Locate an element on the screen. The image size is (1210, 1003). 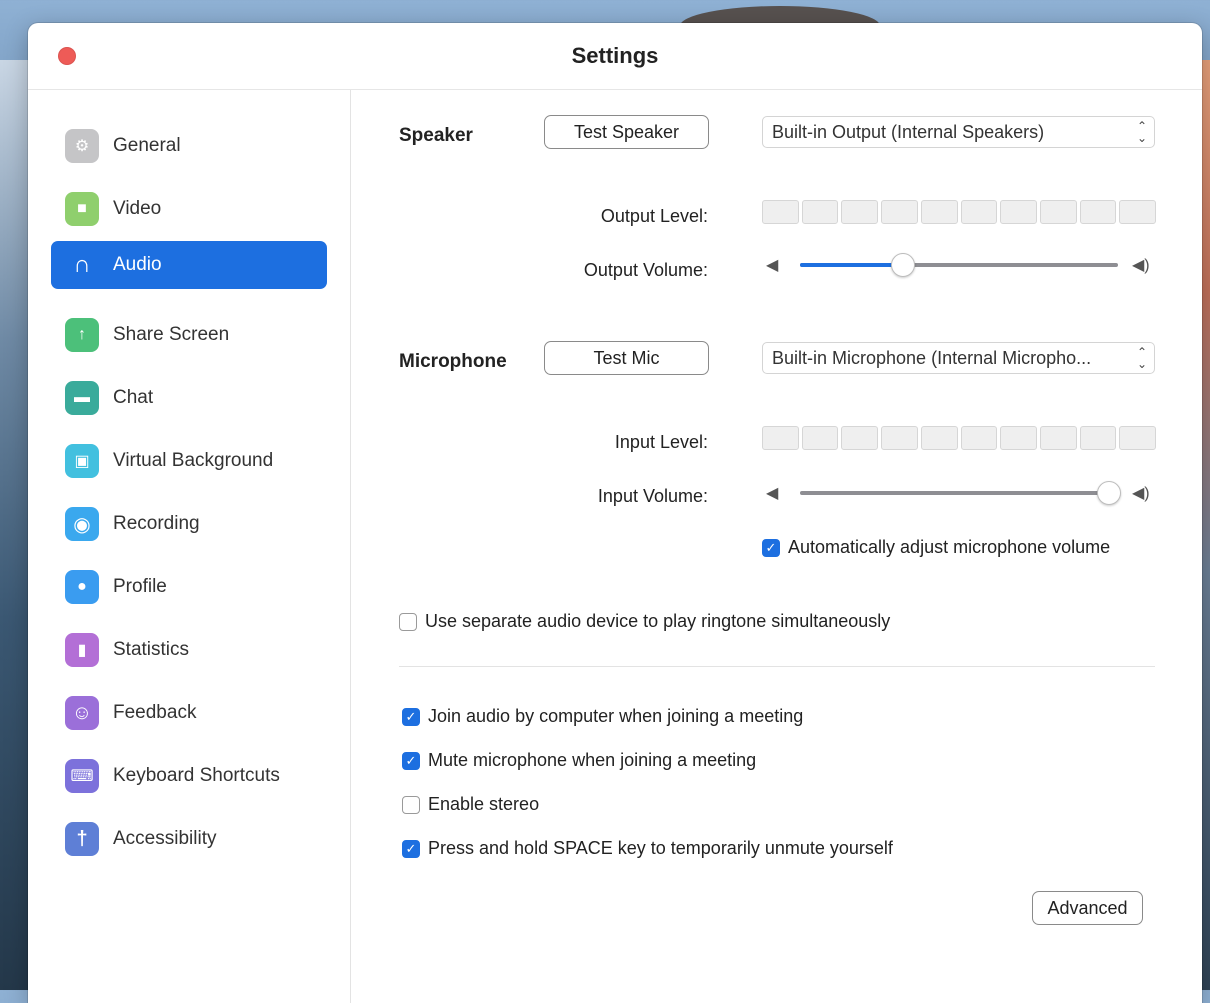
sidebar-item-chat: ▬ Chat is located at coordinates (189, 398).